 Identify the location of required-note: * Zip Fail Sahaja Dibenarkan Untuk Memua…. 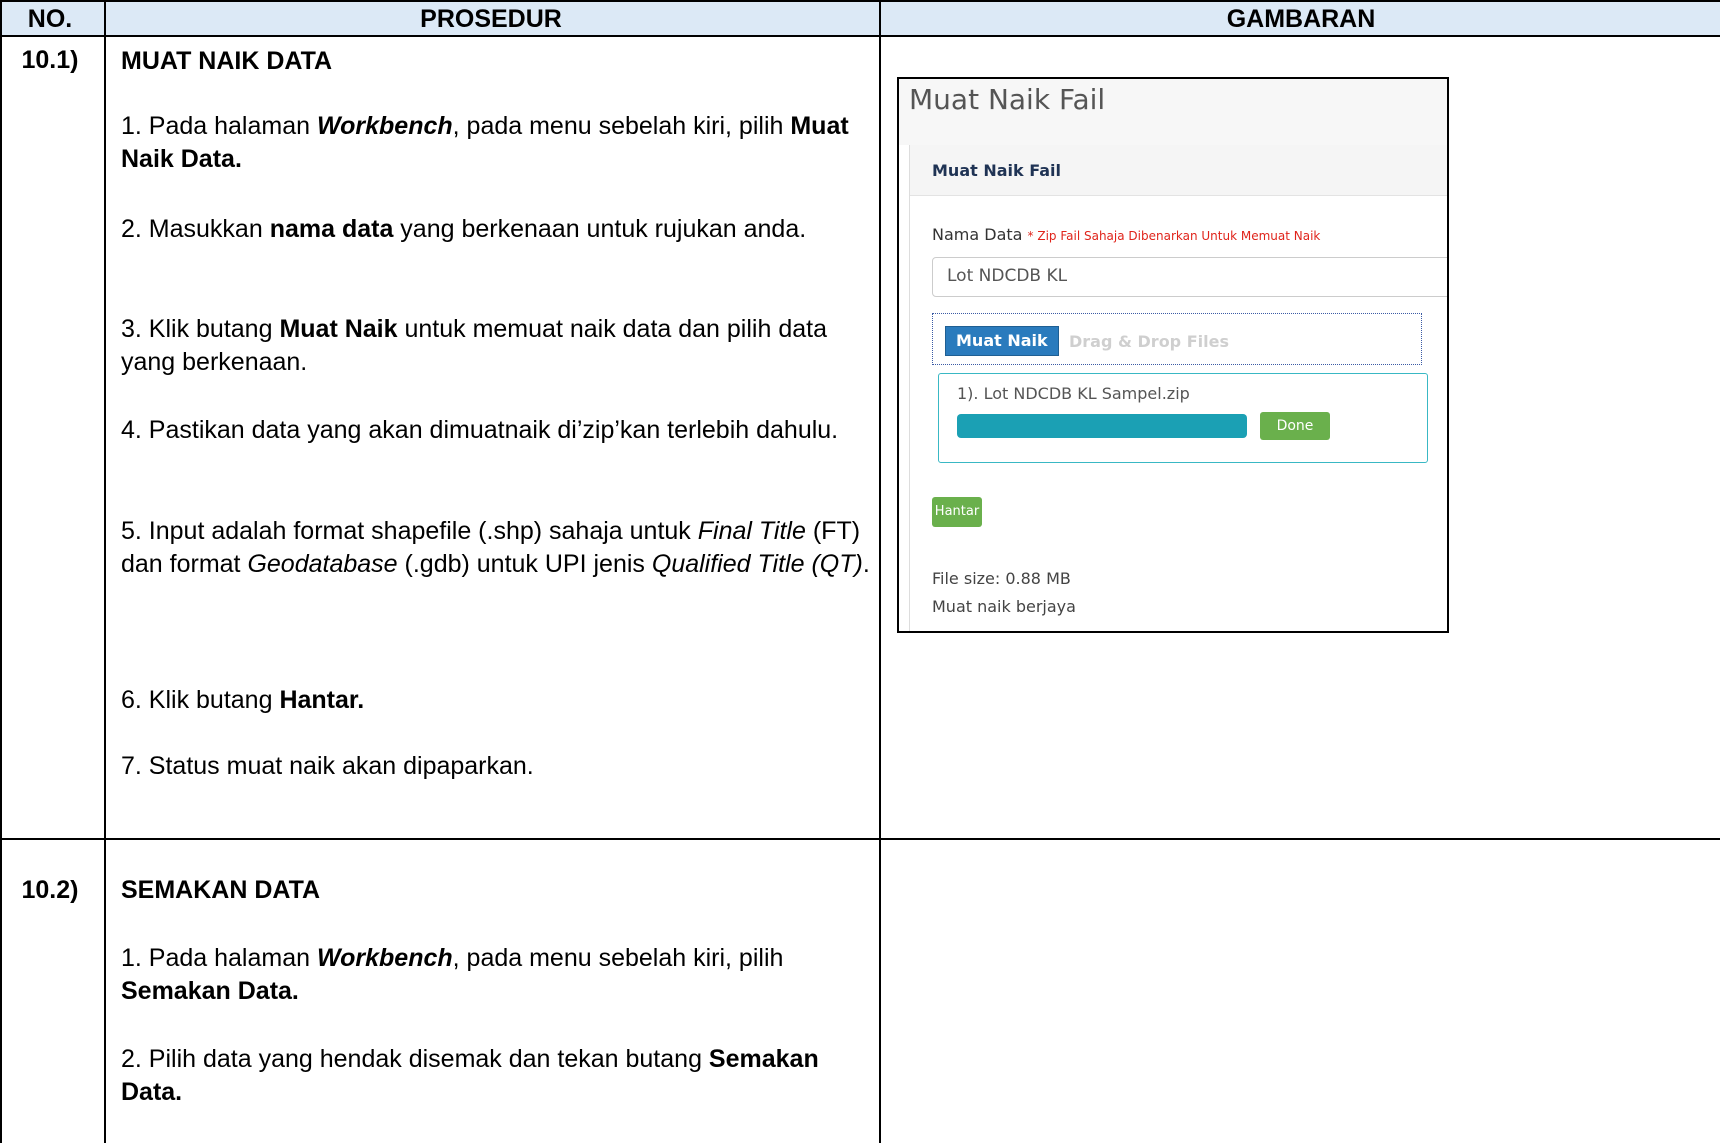
(1174, 236).